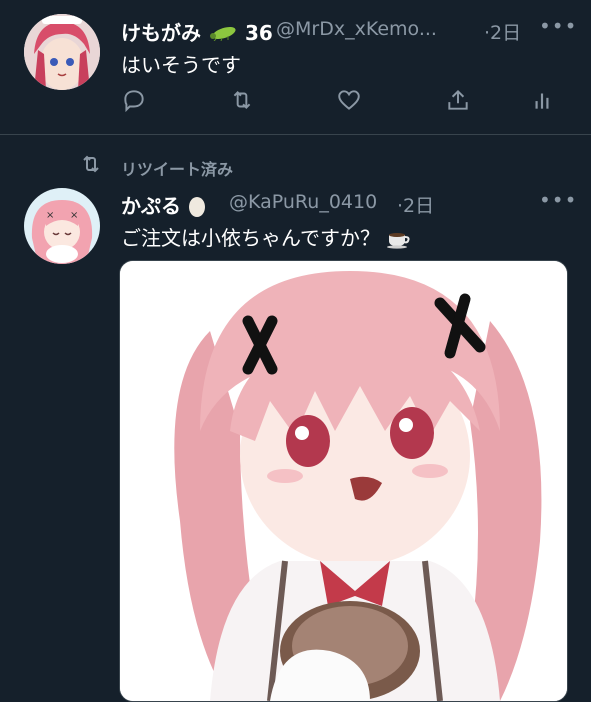 This screenshot has width=591, height=702. Describe the element at coordinates (295, 134) in the screenshot. I see `divider` at that location.